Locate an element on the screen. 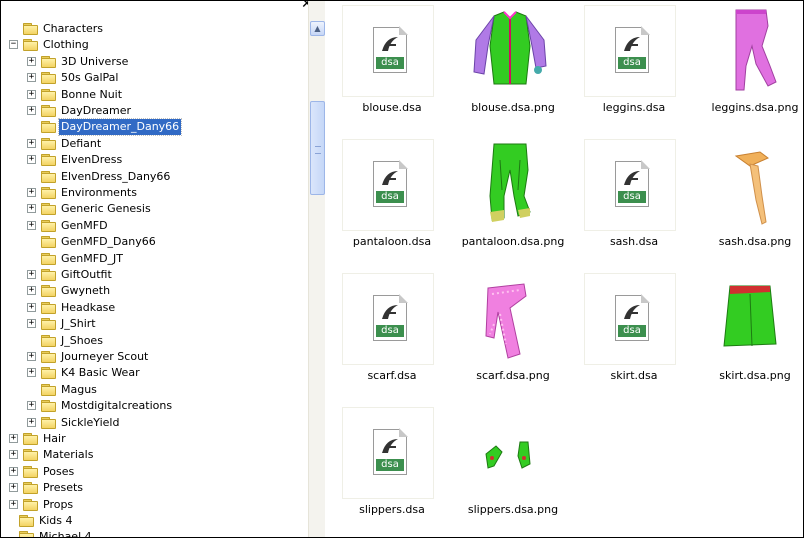 The height and width of the screenshot is (538, 804). file-tile: blouse.dsa.png is located at coordinates (513, 70).